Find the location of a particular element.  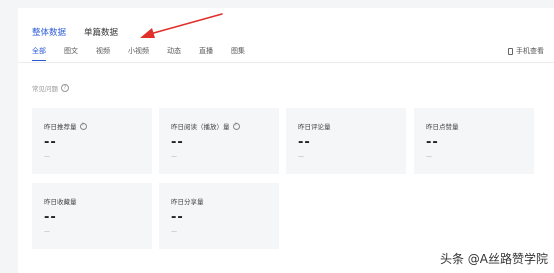

card-label: 昨日阅读（播放）量 is located at coordinates (200, 127).